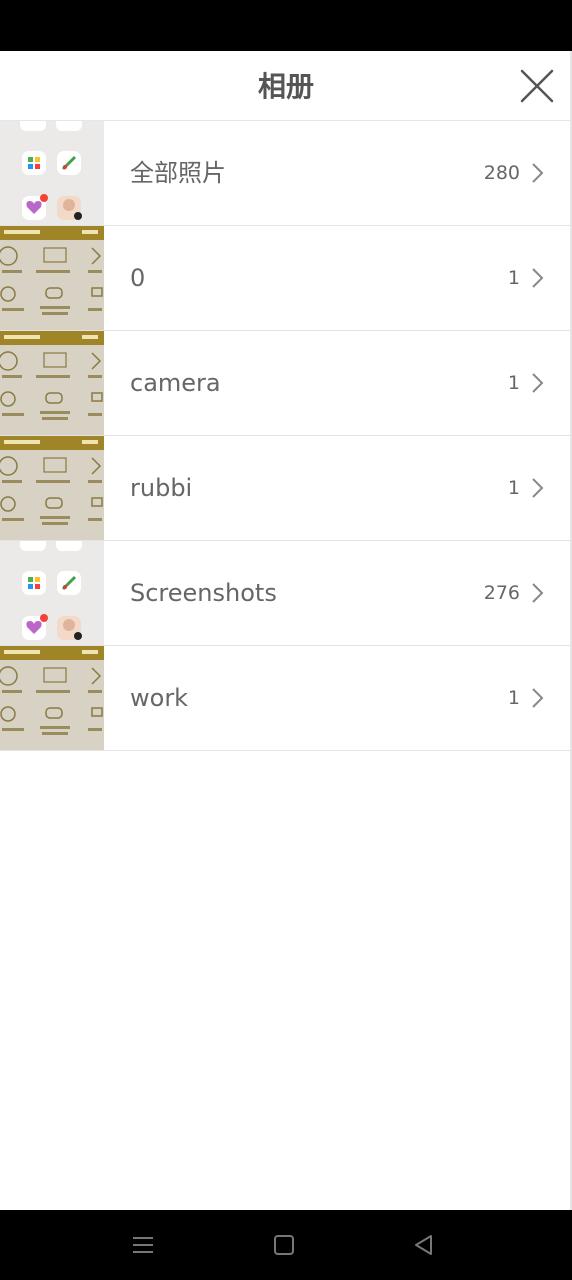 Image resolution: width=572 pixels, height=1280 pixels. I want to click on navigation-bar, so click(286, 1245).